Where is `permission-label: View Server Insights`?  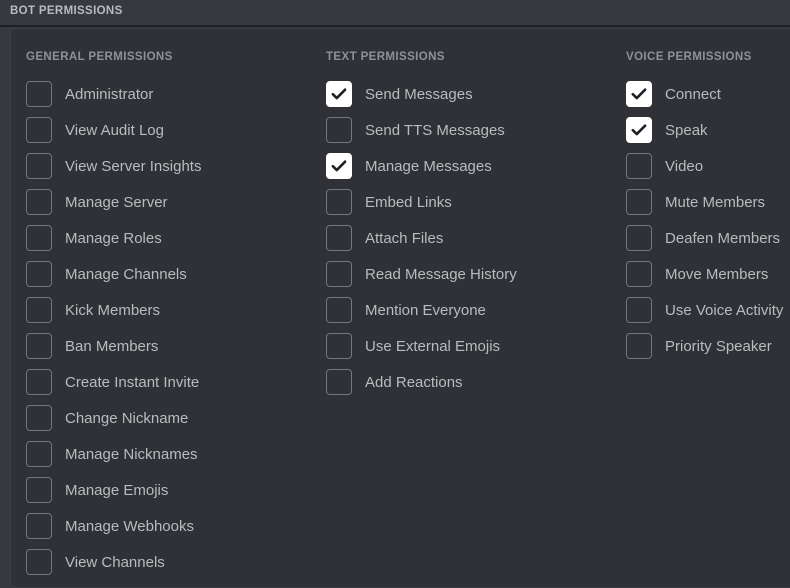
permission-label: View Server Insights is located at coordinates (133, 166).